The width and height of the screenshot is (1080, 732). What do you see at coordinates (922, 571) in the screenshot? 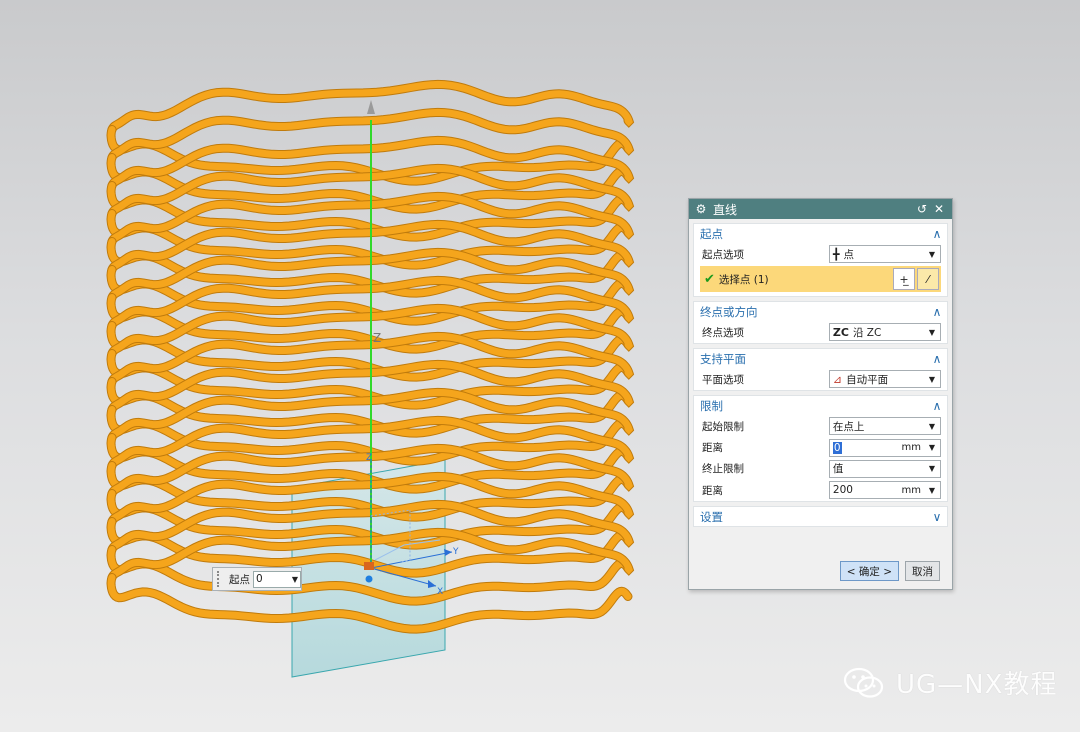
I see `cancel-button: 取消` at bounding box center [922, 571].